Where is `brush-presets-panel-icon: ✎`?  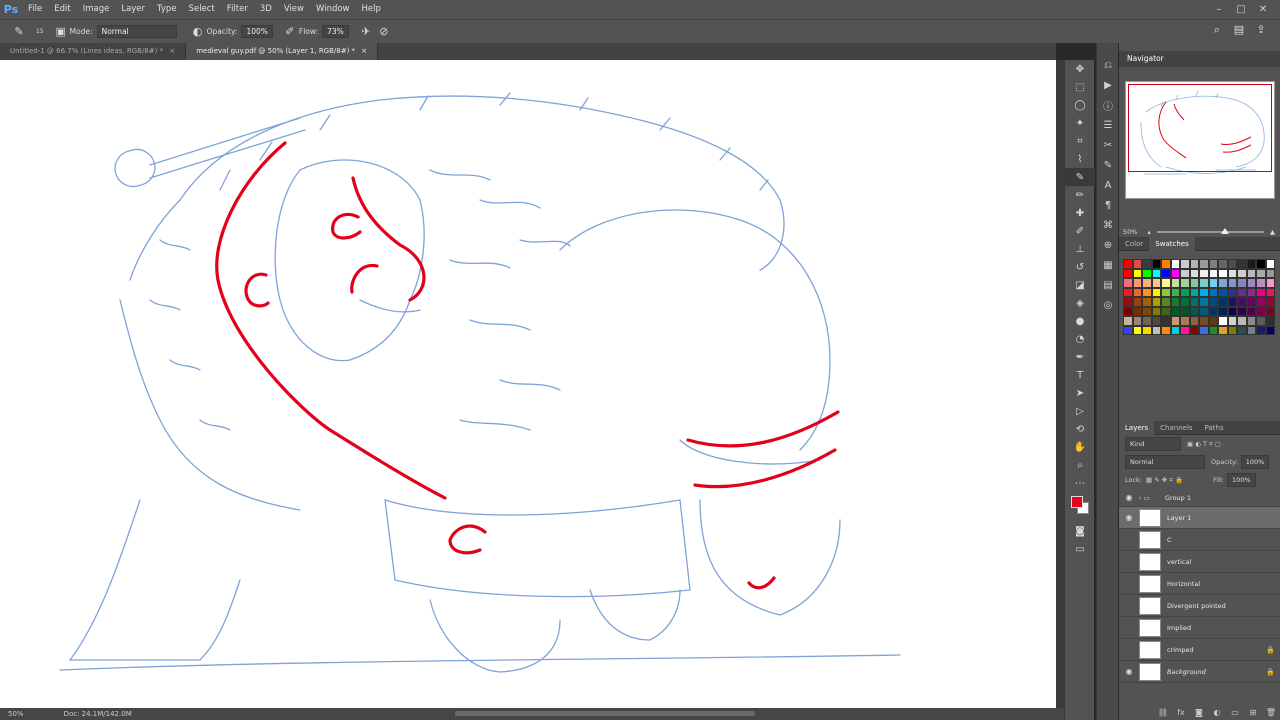
brush-presets-panel-icon: ✎ is located at coordinates (1108, 165).